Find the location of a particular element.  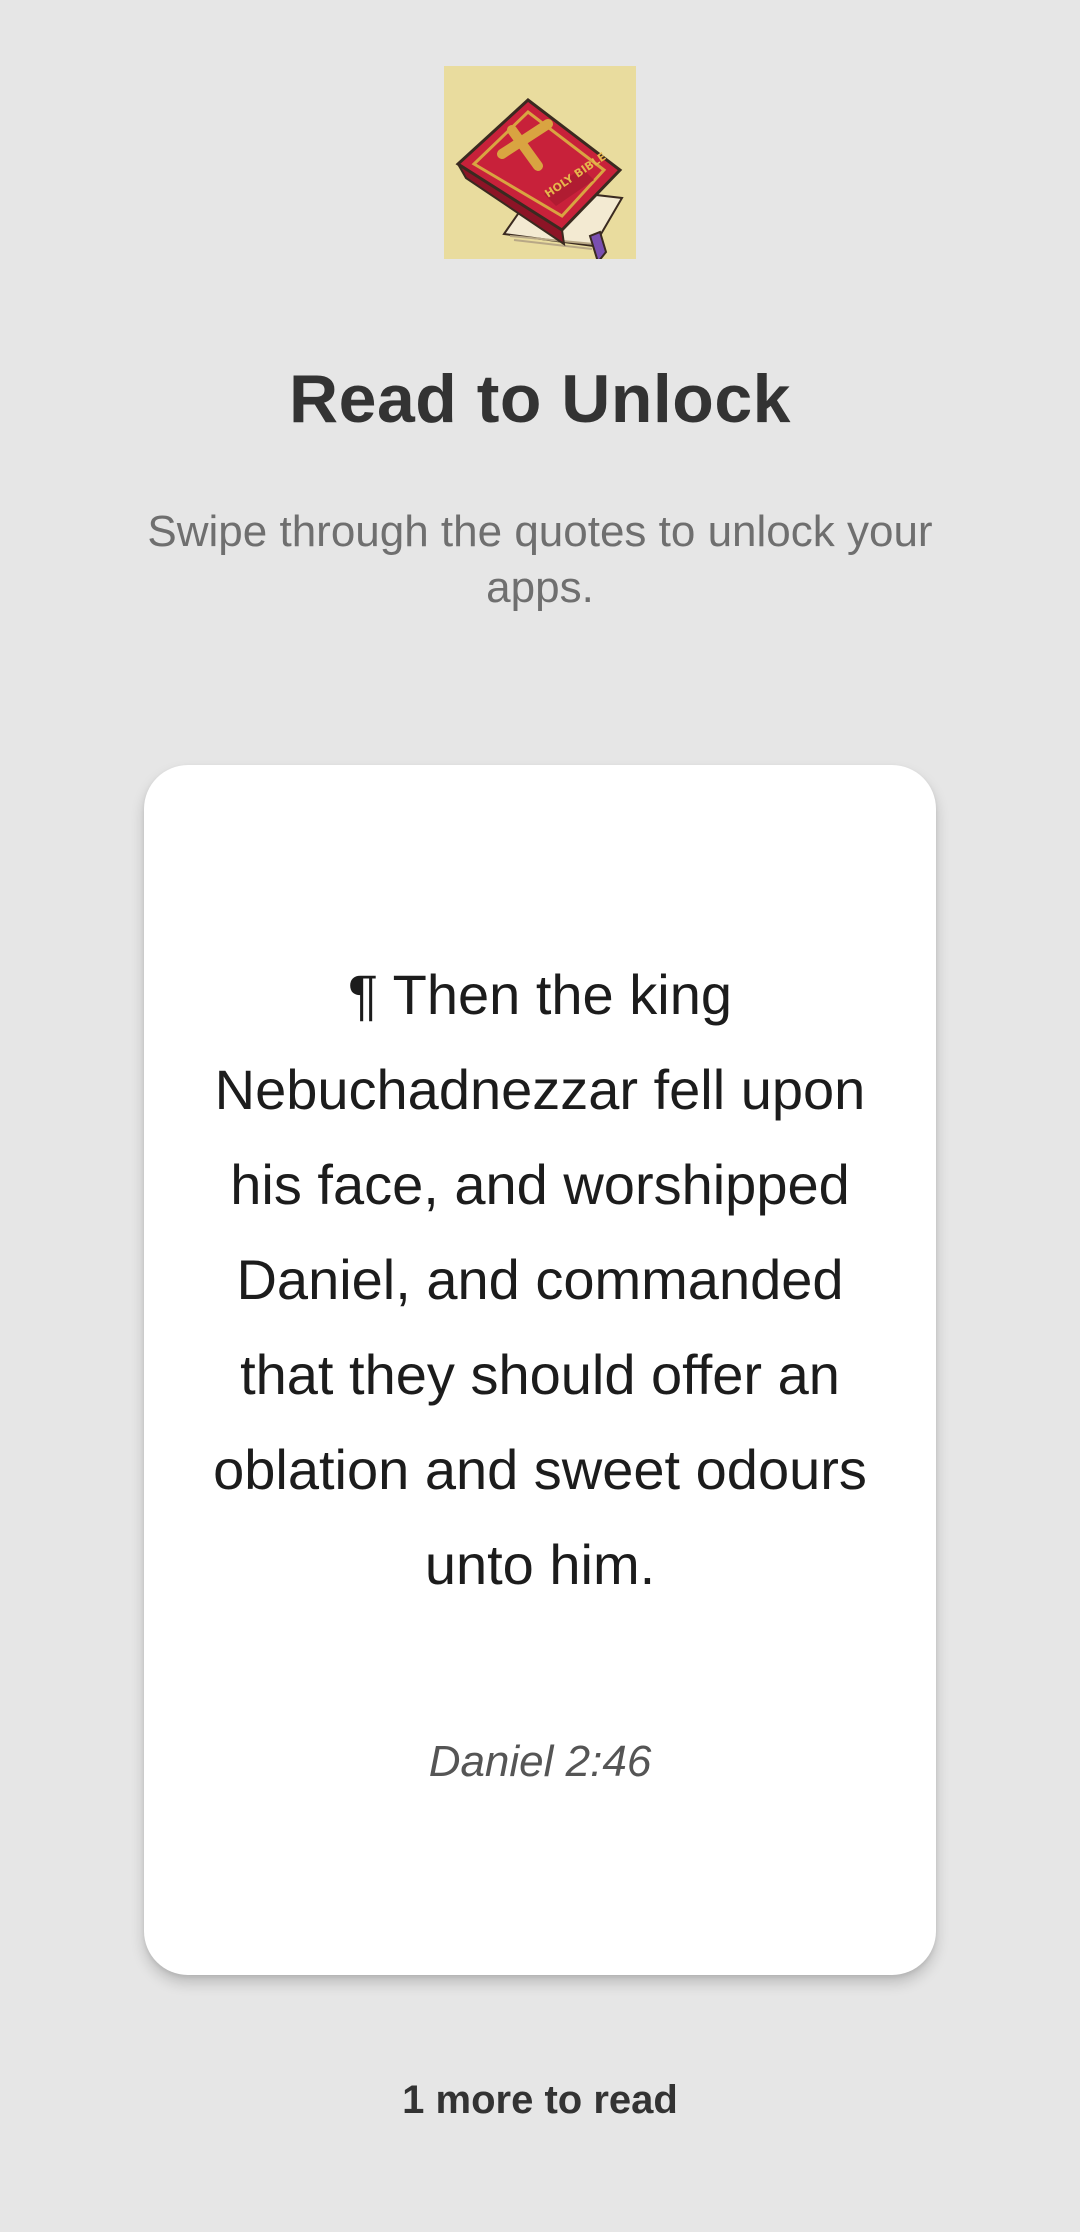

quote-reference: Daniel 2:46 is located at coordinates (540, 1761).